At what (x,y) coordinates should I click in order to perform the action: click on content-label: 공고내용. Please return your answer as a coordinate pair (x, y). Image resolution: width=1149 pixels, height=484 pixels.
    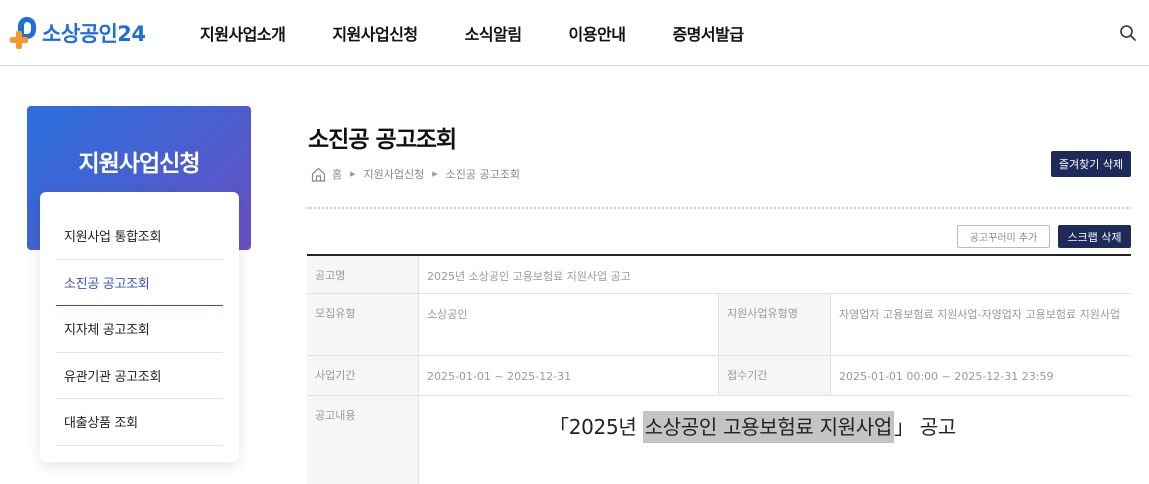
    Looking at the image, I should click on (363, 440).